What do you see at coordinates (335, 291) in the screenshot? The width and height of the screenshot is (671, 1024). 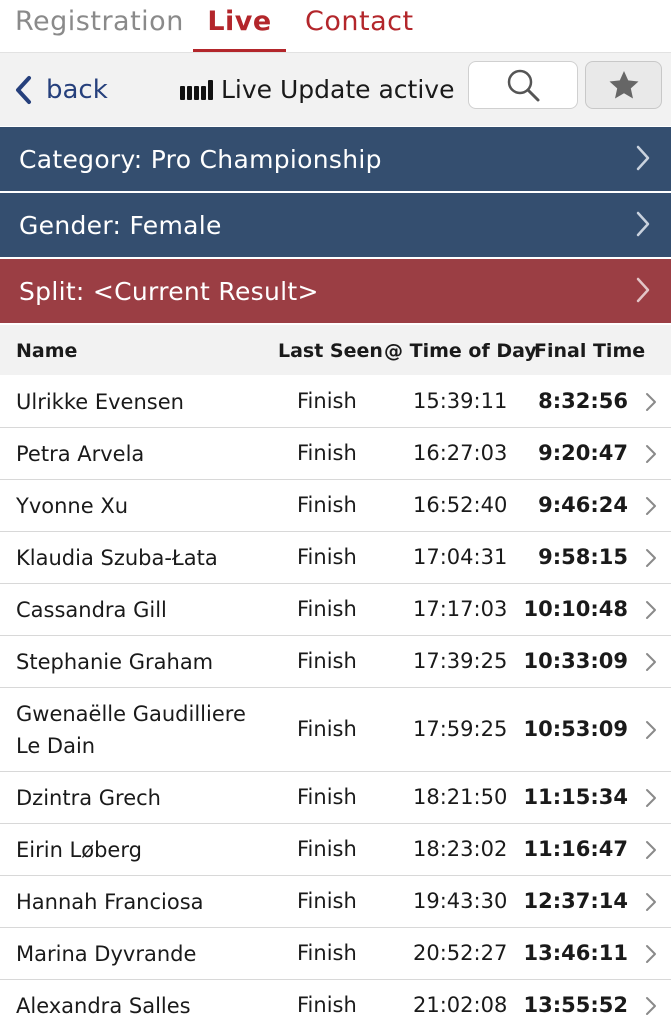 I see `split-filter: Split: <Current Result>` at bounding box center [335, 291].